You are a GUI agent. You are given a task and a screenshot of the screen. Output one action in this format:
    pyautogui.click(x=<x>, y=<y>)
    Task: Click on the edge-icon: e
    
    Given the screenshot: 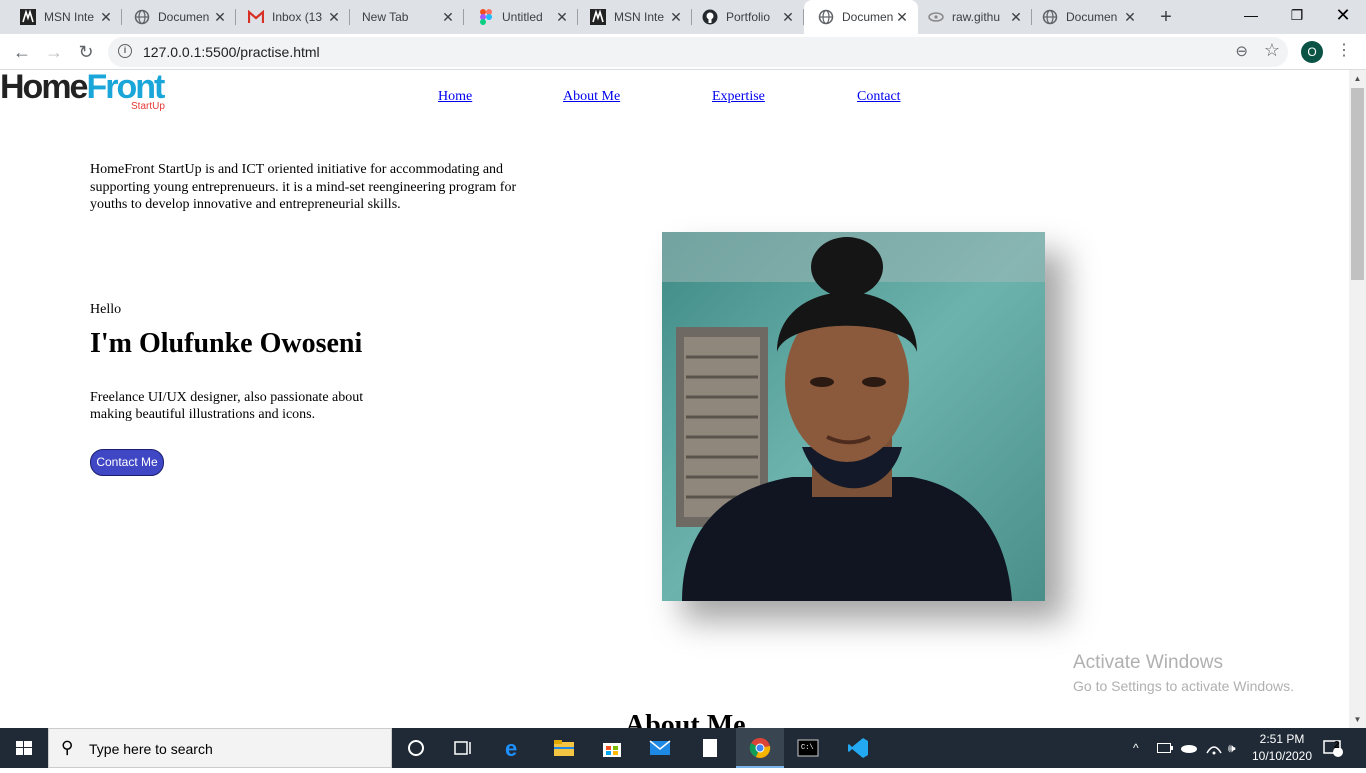 What is the action you would take?
    pyautogui.click(x=514, y=748)
    